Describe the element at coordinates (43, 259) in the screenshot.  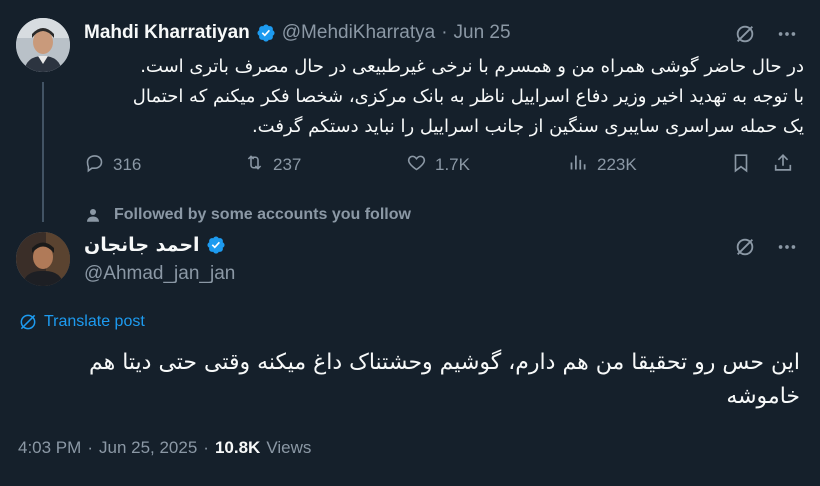
I see `main-author-avatar` at that location.